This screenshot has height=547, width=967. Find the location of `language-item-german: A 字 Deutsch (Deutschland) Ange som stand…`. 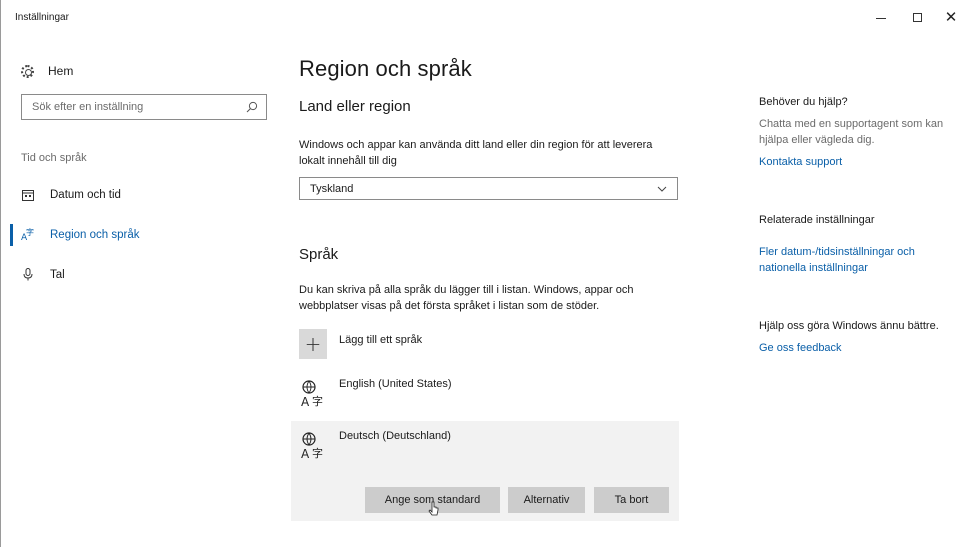

language-item-german: A 字 Deutsch (Deutschland) Ange som stand… is located at coordinates (485, 471).